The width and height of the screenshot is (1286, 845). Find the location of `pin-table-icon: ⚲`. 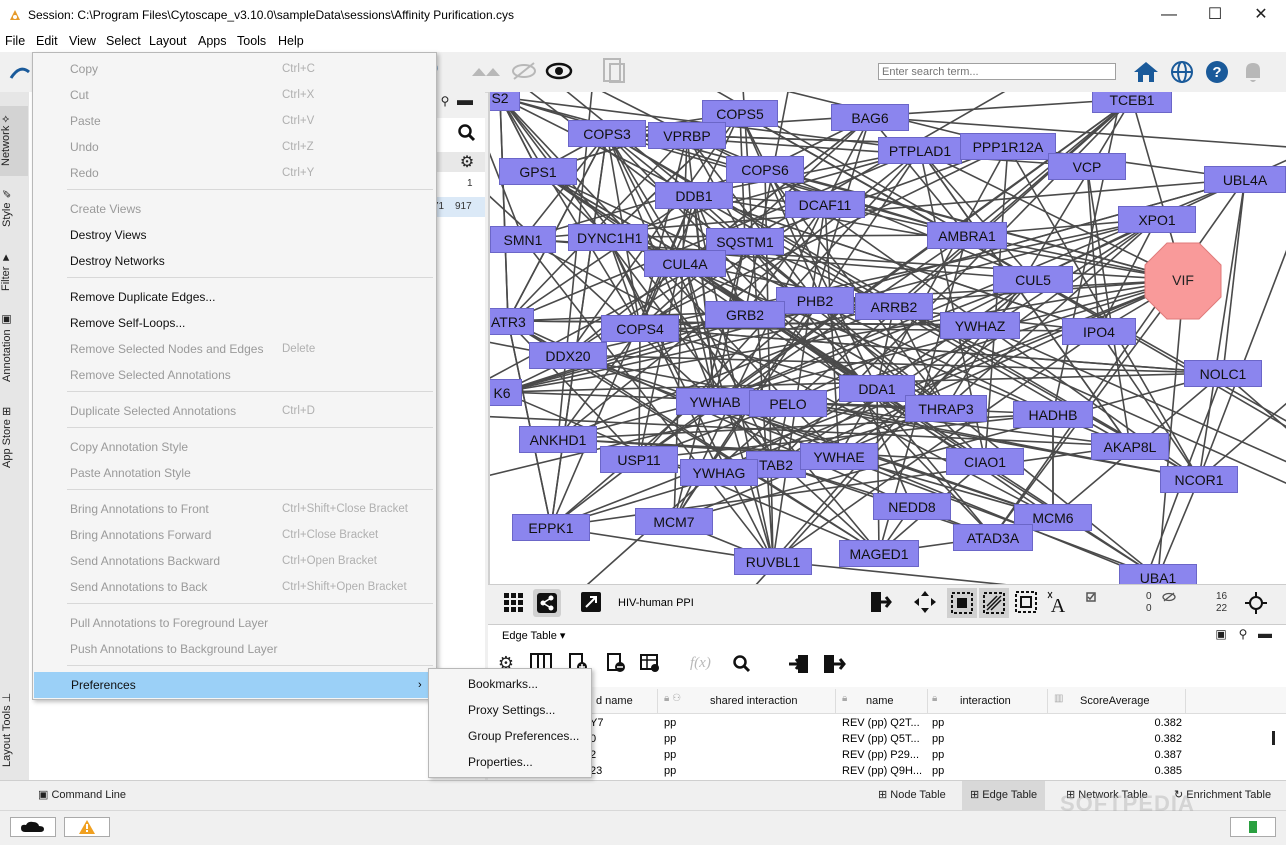

pin-table-icon: ⚲ is located at coordinates (1243, 634).